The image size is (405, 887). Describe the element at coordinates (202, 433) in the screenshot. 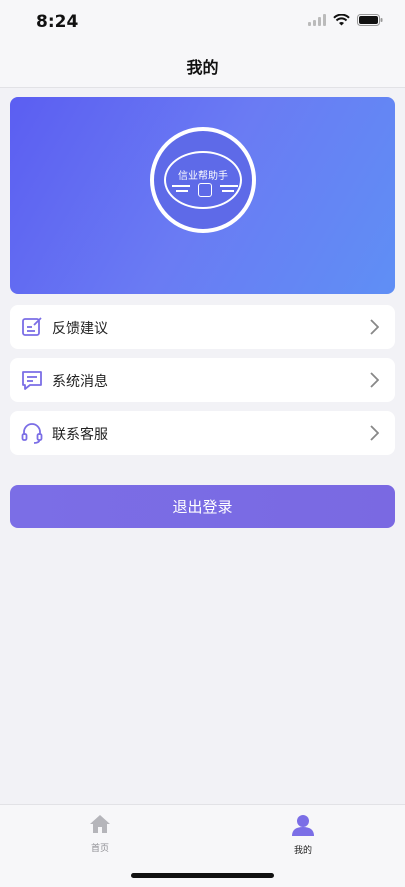

I see `menu-item-contact-support: 联系客服` at that location.